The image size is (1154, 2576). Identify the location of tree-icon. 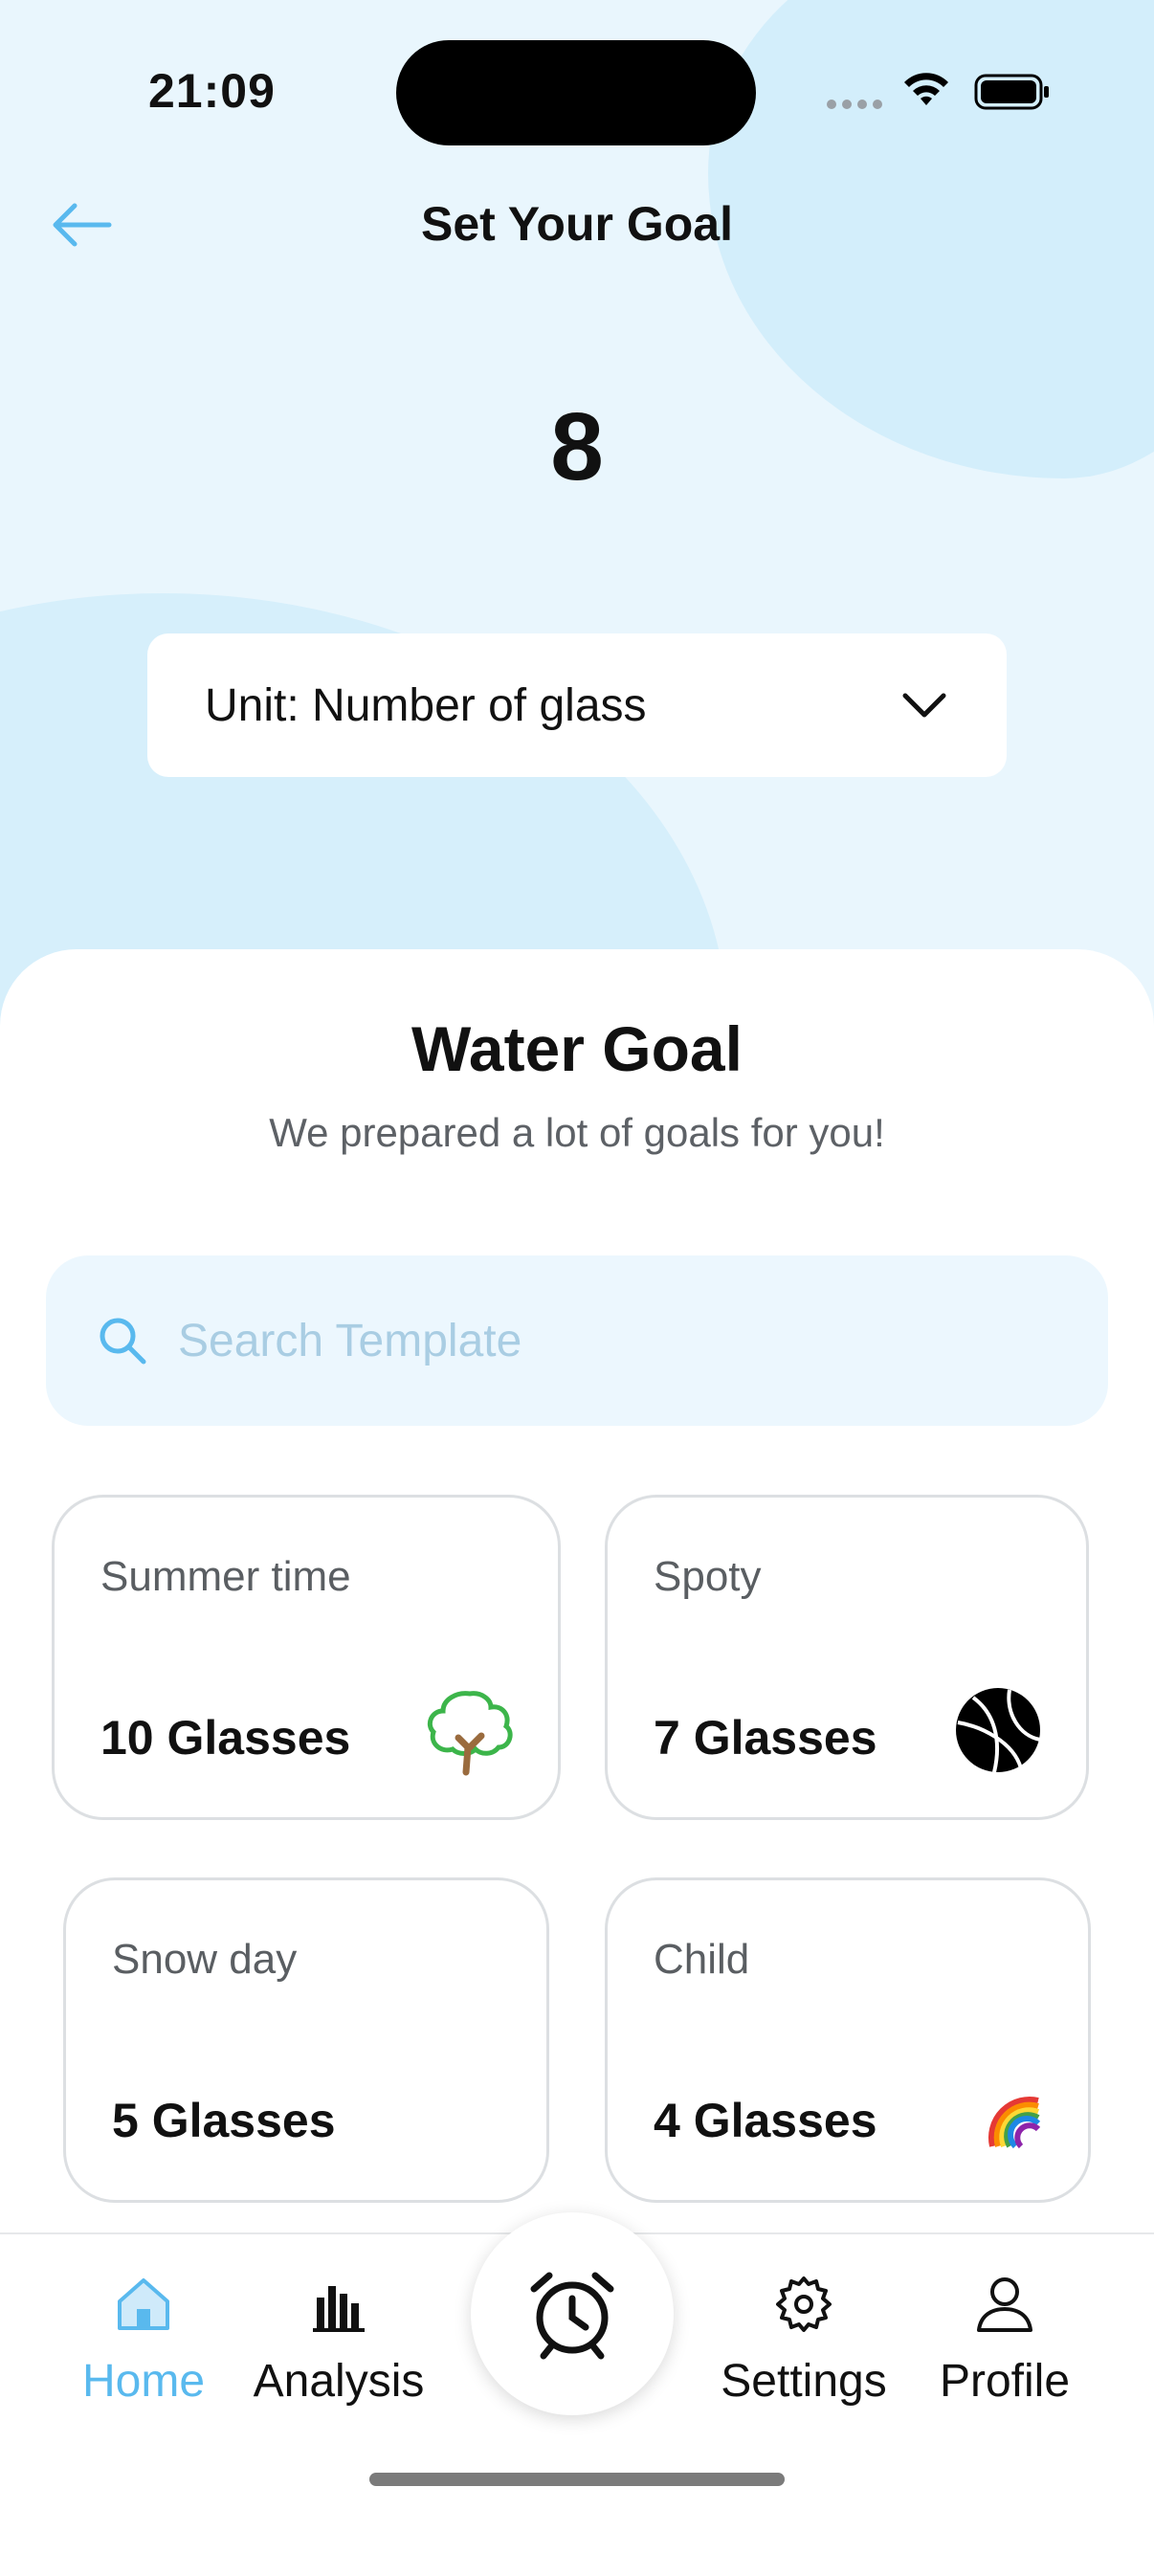
(470, 1733).